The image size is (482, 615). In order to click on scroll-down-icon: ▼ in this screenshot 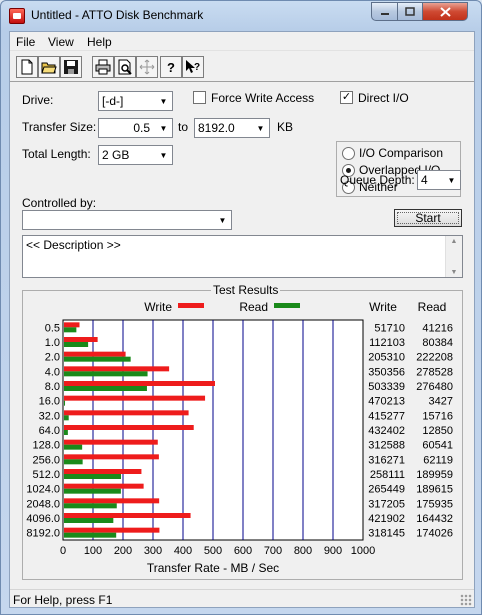, I will do `click(454, 272)`.